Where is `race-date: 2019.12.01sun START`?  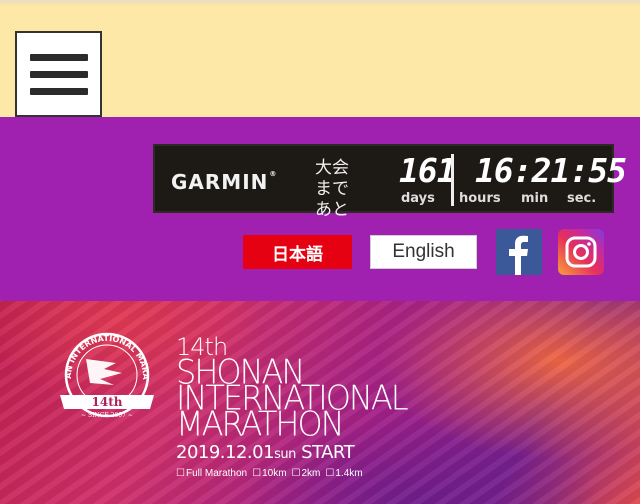 race-date: 2019.12.01sun START is located at coordinates (265, 452).